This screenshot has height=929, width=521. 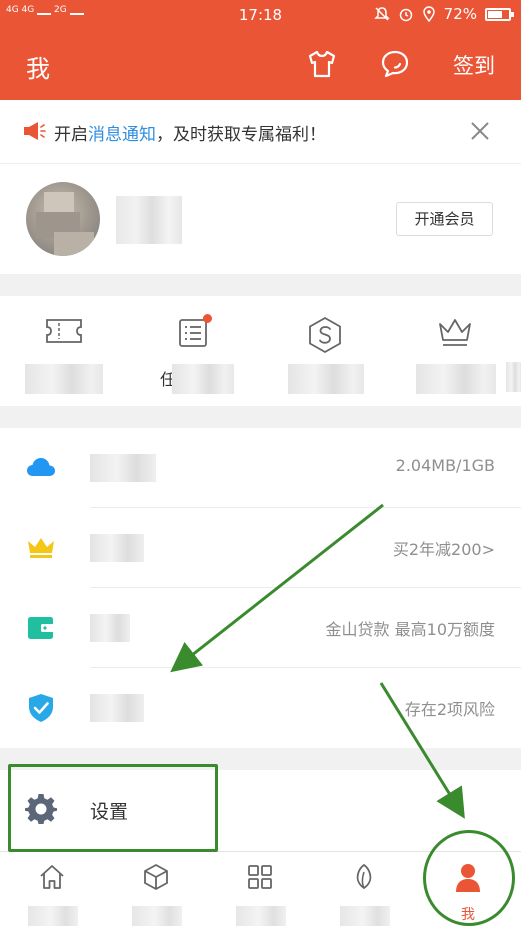 What do you see at coordinates (322, 64) in the screenshot?
I see `tshirt-icon` at bounding box center [322, 64].